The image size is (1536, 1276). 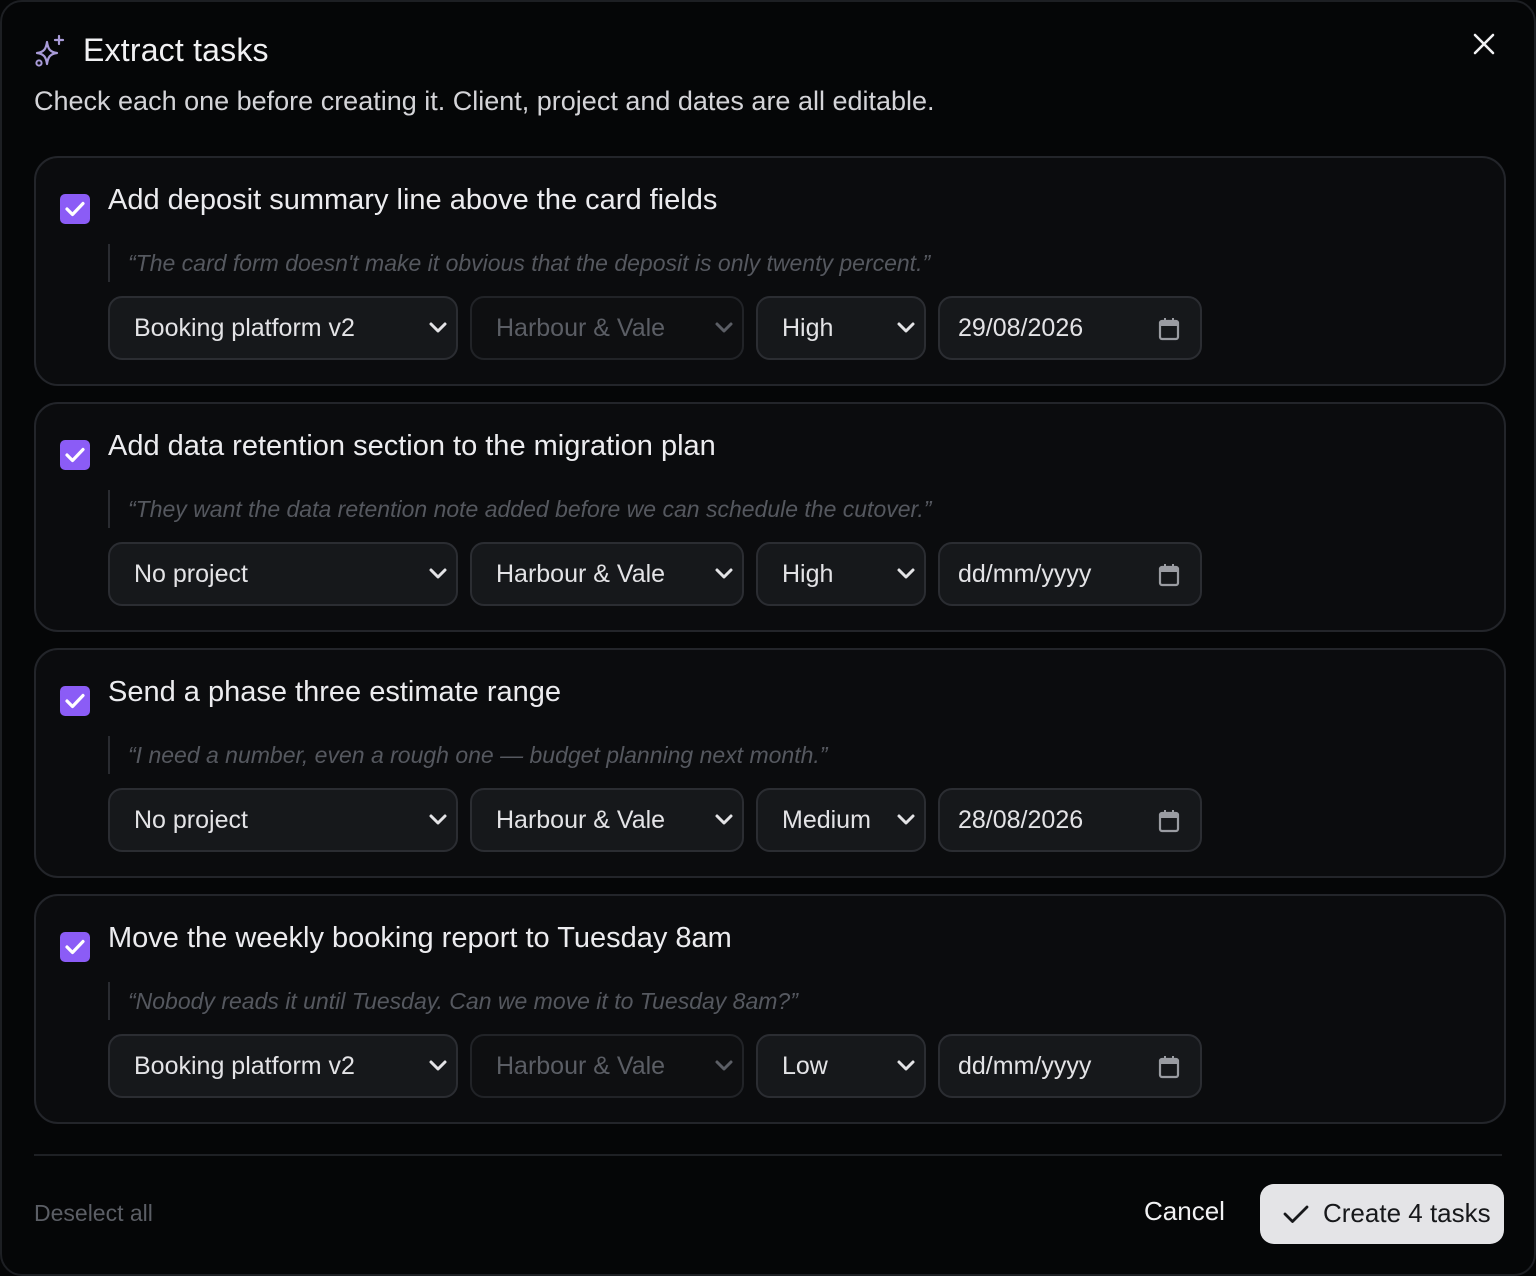 I want to click on due-date-value: 28/08/2026, so click(x=1021, y=819).